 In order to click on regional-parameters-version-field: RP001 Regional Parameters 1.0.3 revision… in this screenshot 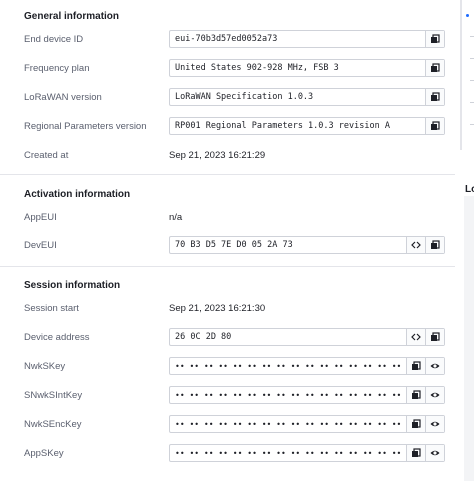, I will do `click(307, 126)`.